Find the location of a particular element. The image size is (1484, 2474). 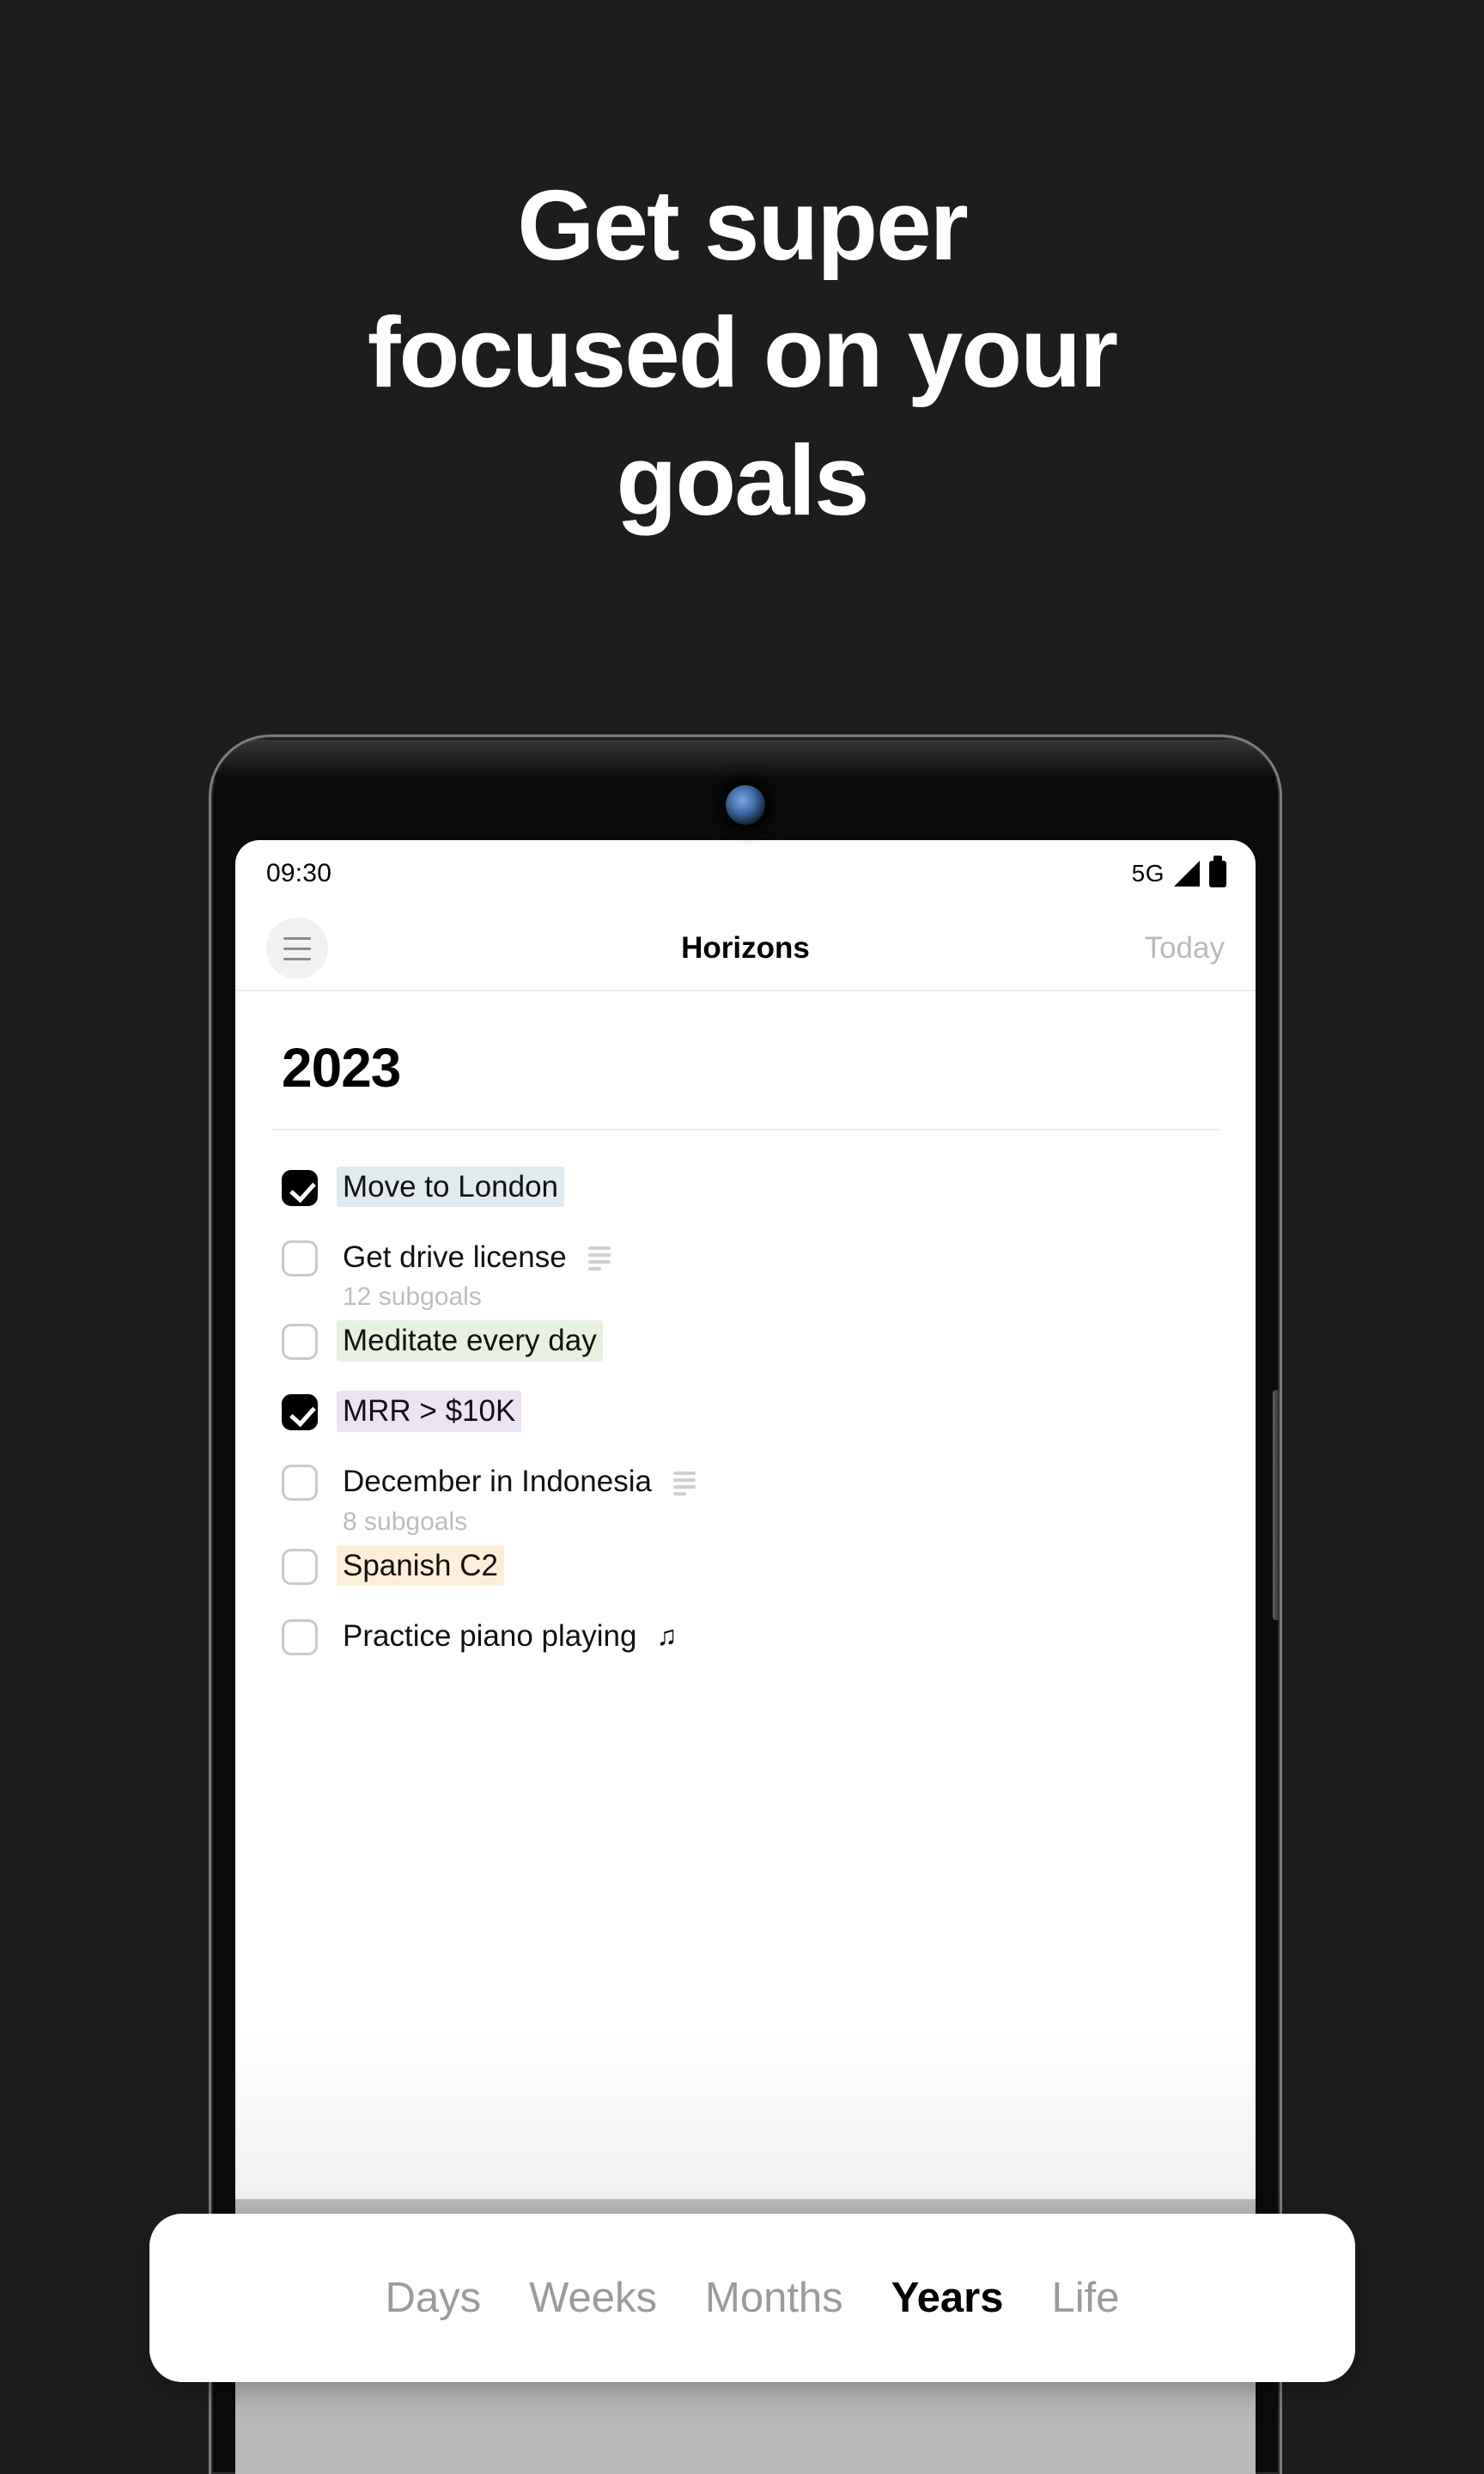

goal-title-line: Get drive license is located at coordinates (474, 1257).